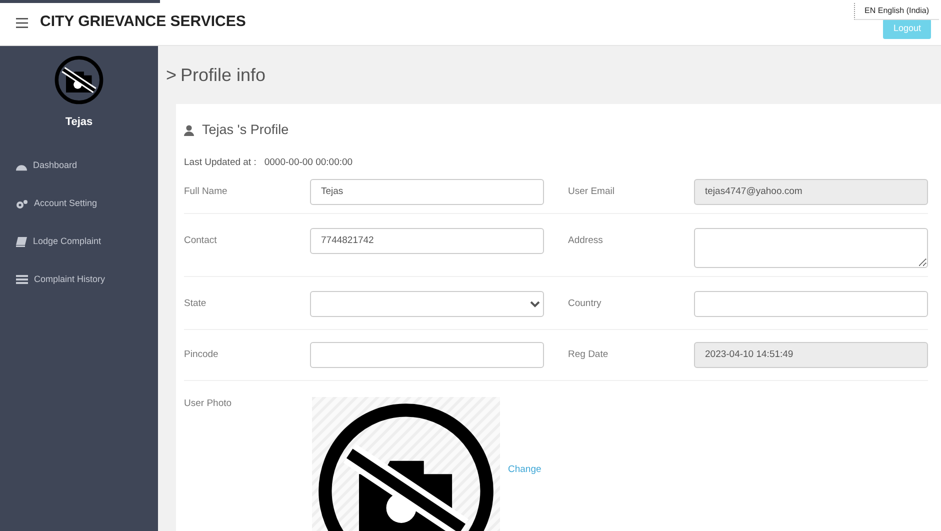  I want to click on breadcrumb-marker: >, so click(171, 75).